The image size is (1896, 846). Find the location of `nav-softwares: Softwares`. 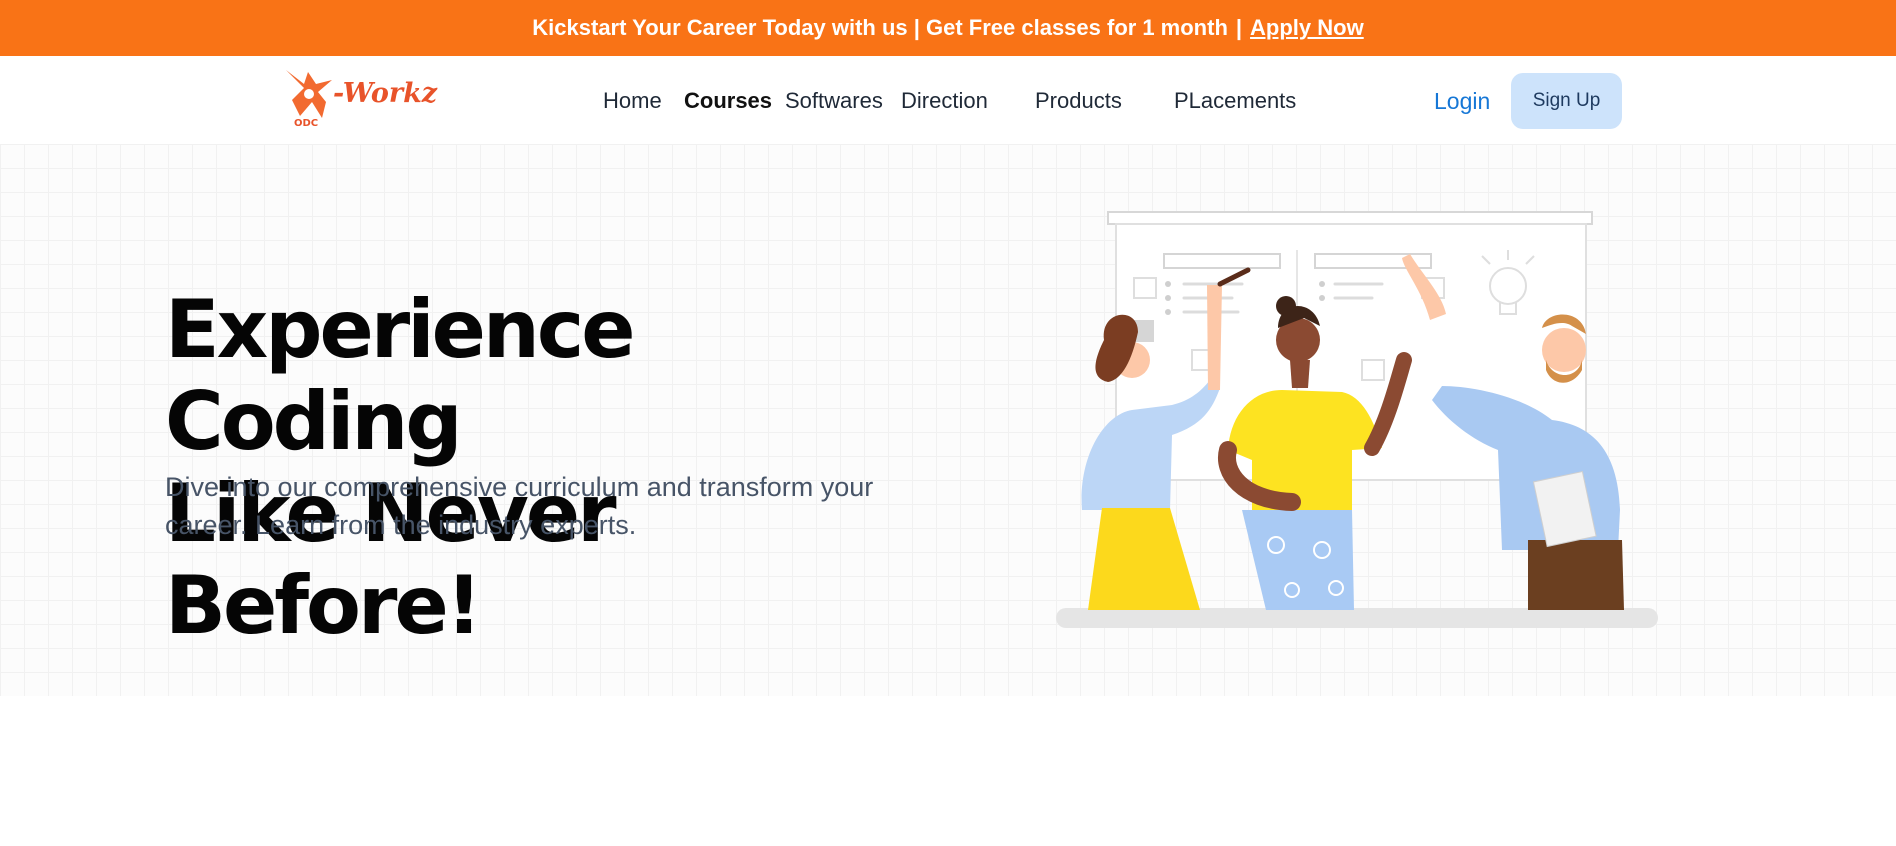

nav-softwares: Softwares is located at coordinates (834, 101).